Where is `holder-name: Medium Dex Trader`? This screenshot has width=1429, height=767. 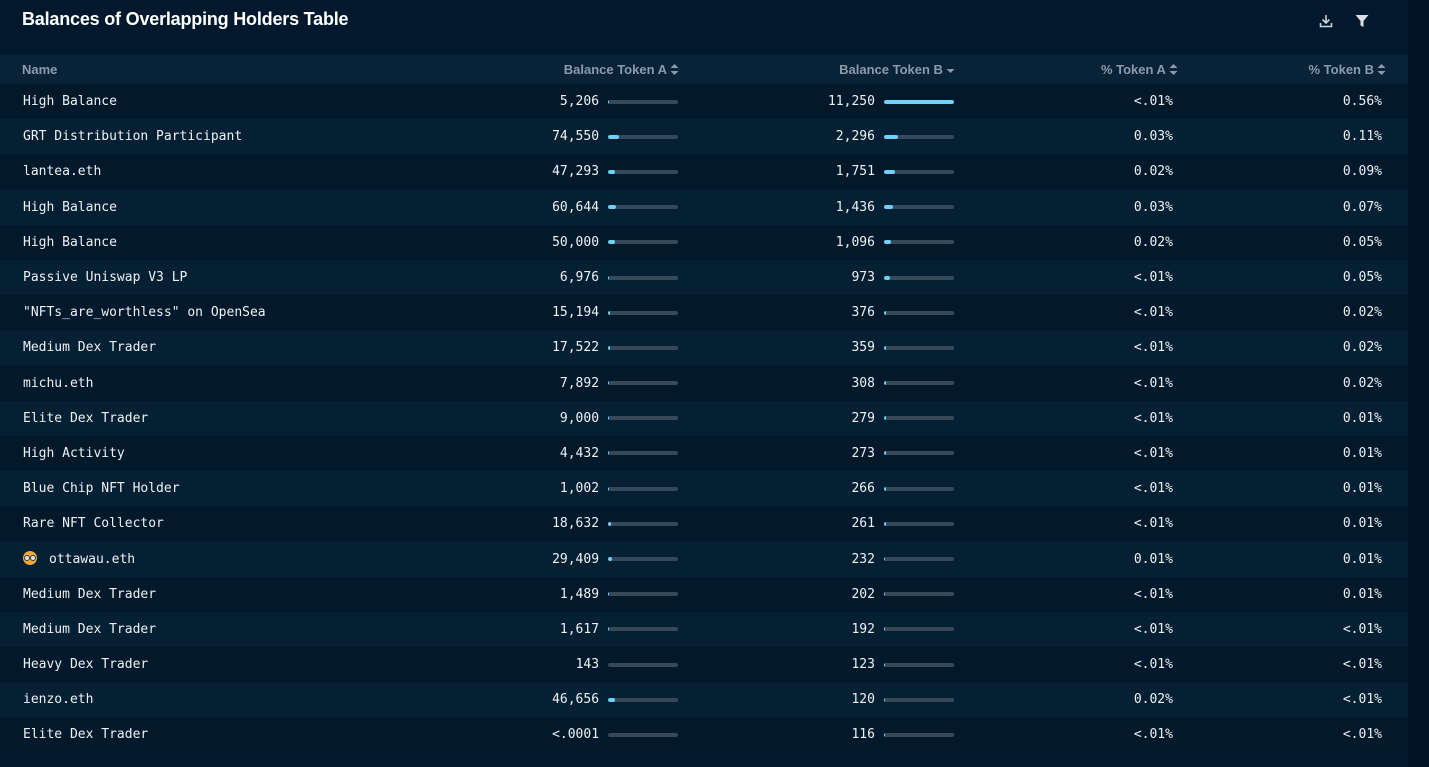
holder-name: Medium Dex Trader is located at coordinates (90, 348).